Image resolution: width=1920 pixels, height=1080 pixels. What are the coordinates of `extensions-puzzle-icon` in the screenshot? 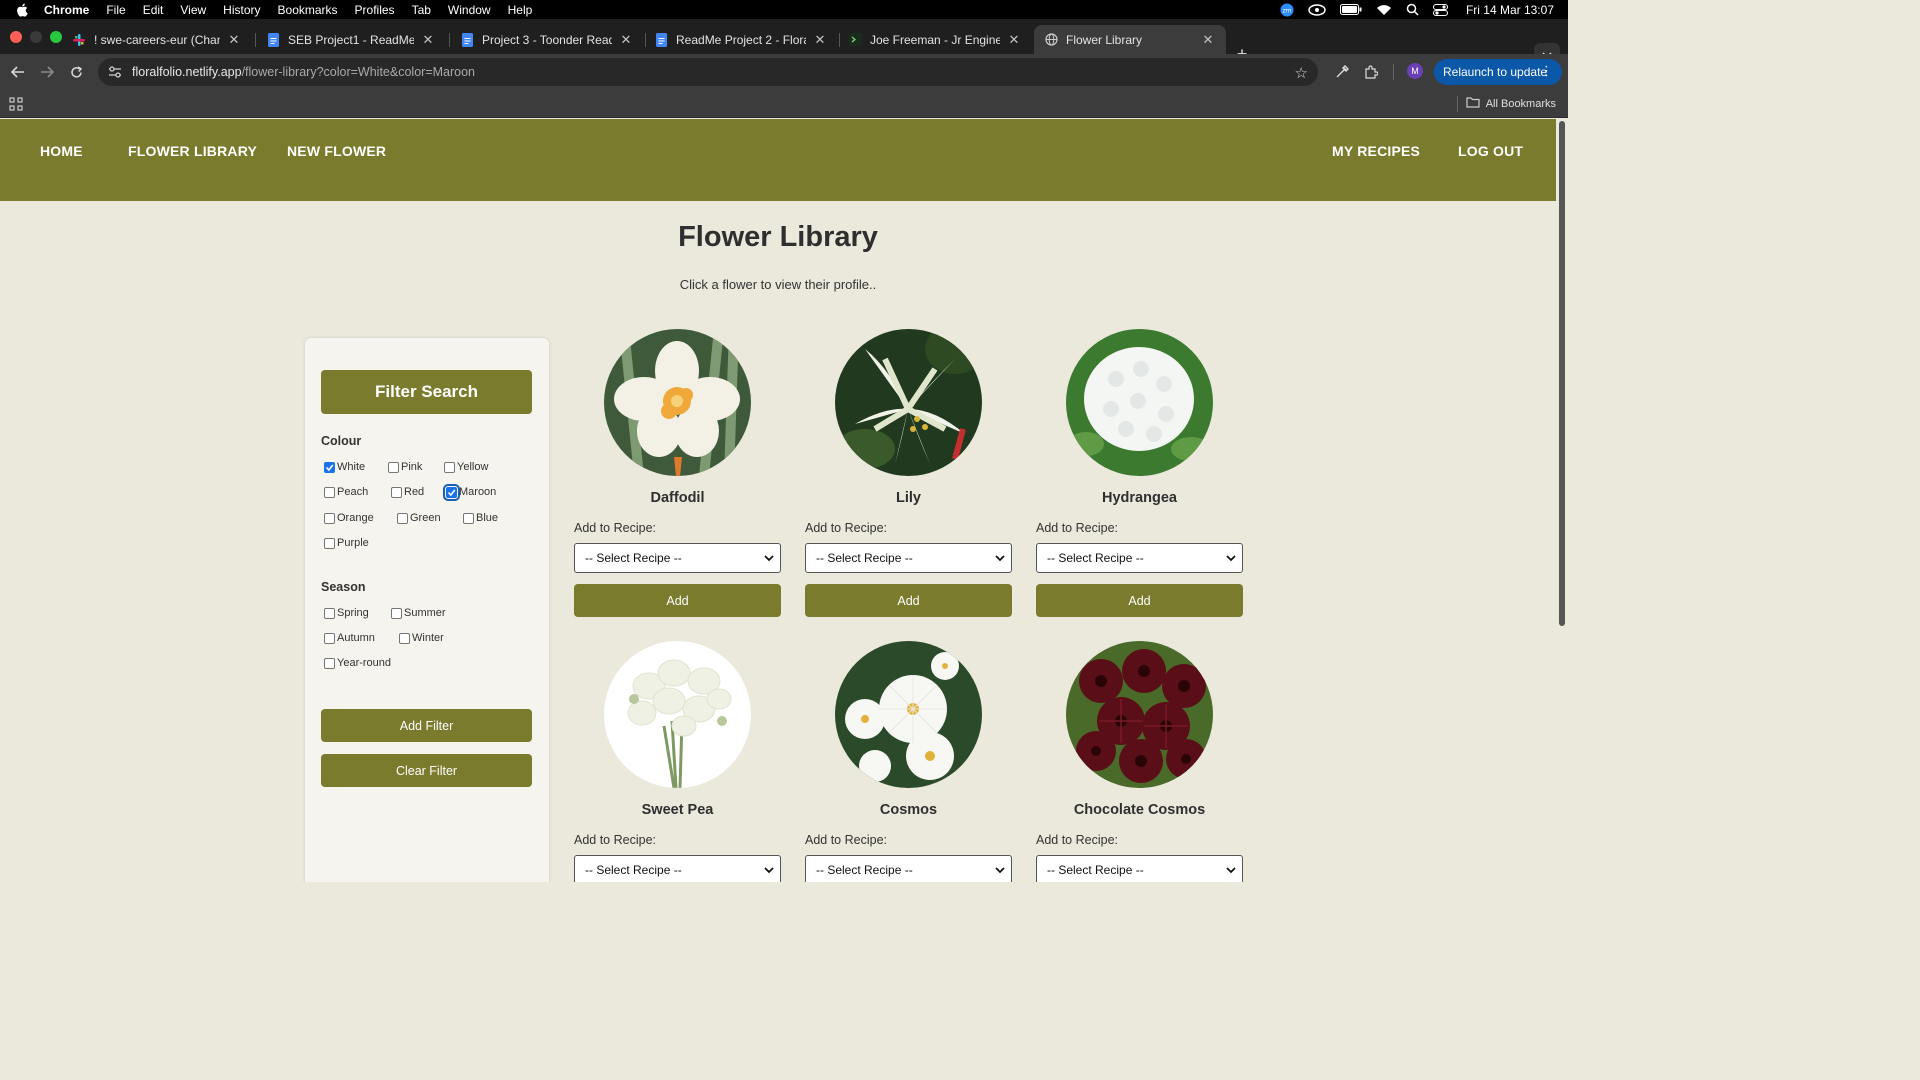 It's located at (1371, 72).